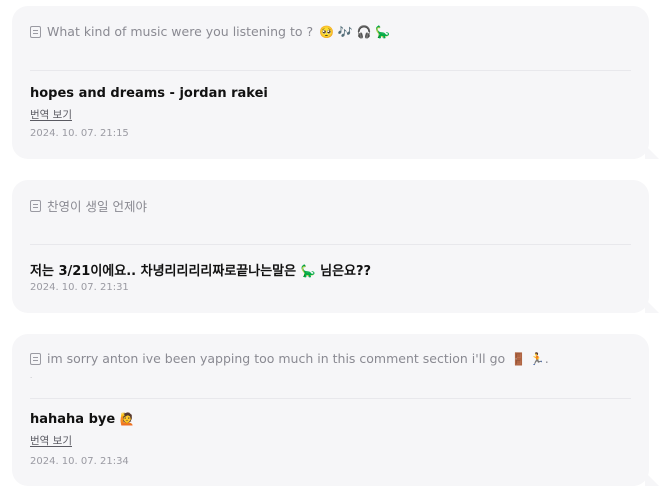  I want to click on answer-text: hahaha bye 🙋, so click(330, 419).